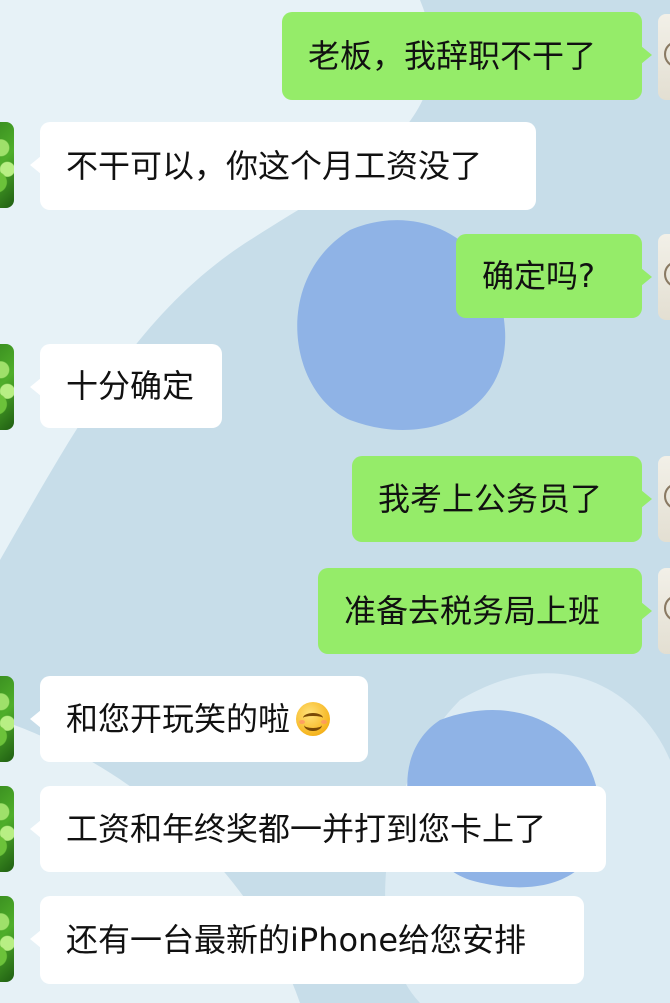  I want to click on smiling-face-emoji, so click(313, 719).